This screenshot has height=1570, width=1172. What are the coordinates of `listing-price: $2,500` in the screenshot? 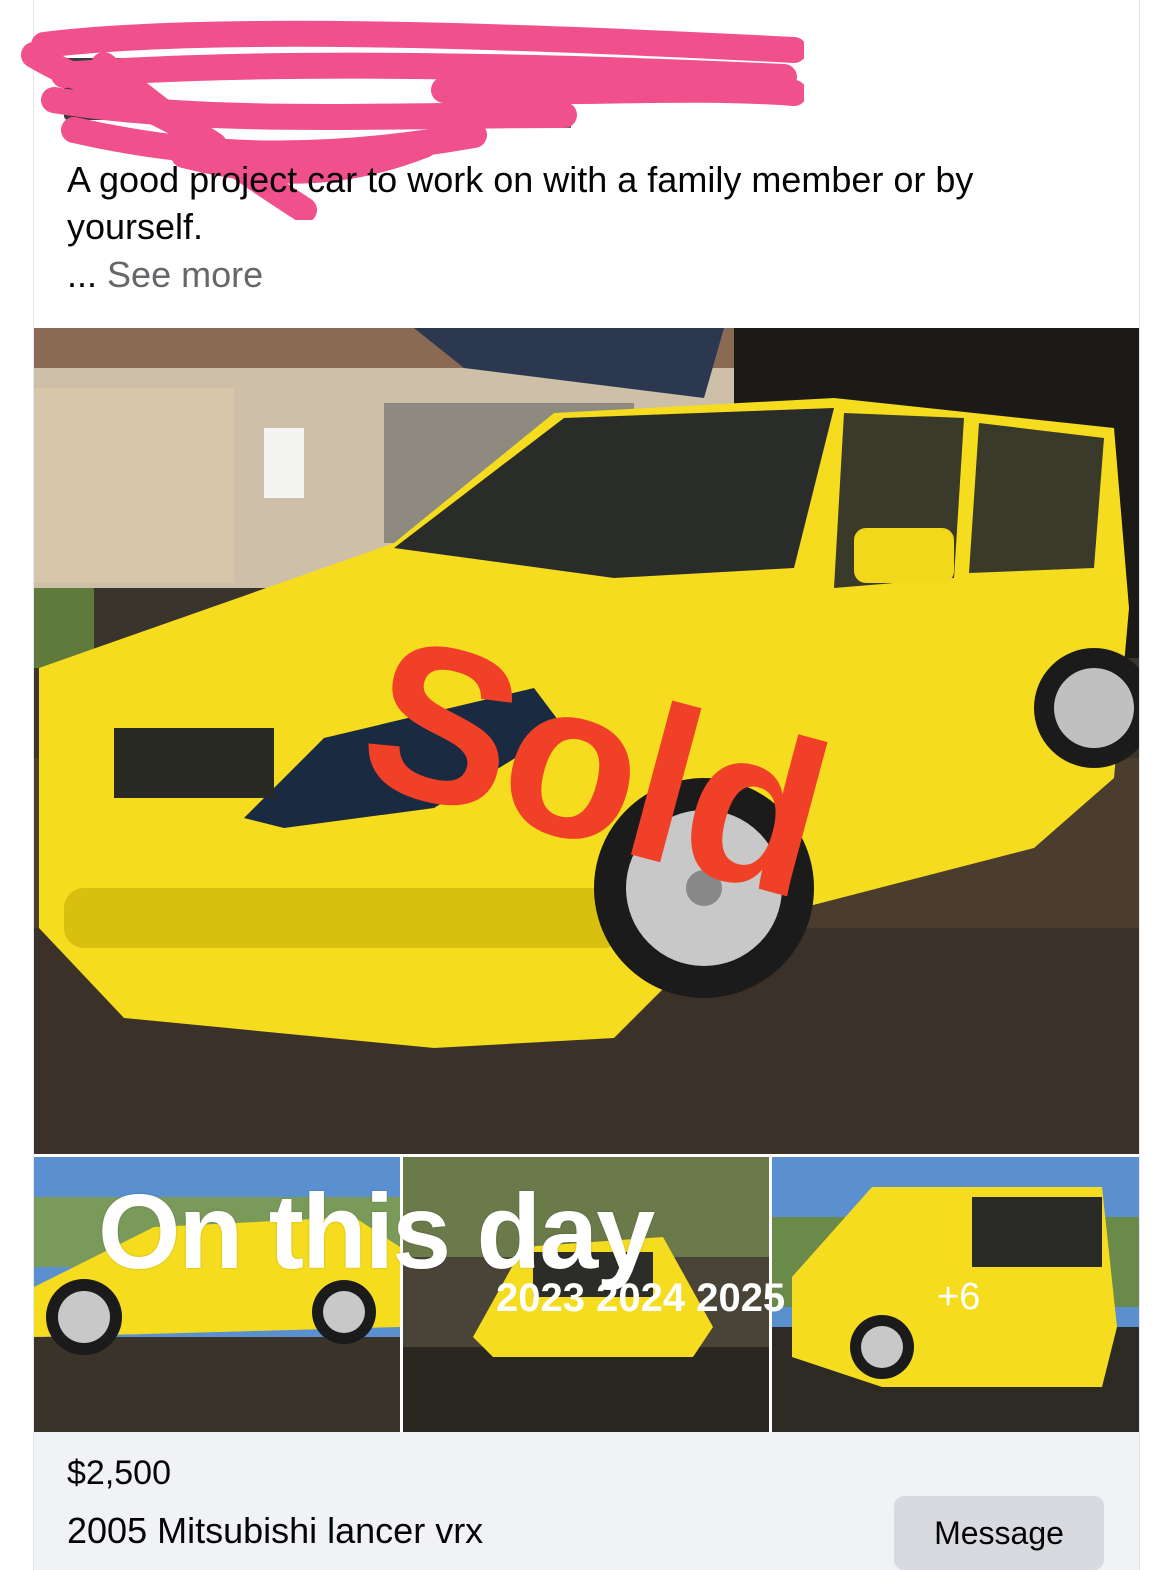 It's located at (119, 1473).